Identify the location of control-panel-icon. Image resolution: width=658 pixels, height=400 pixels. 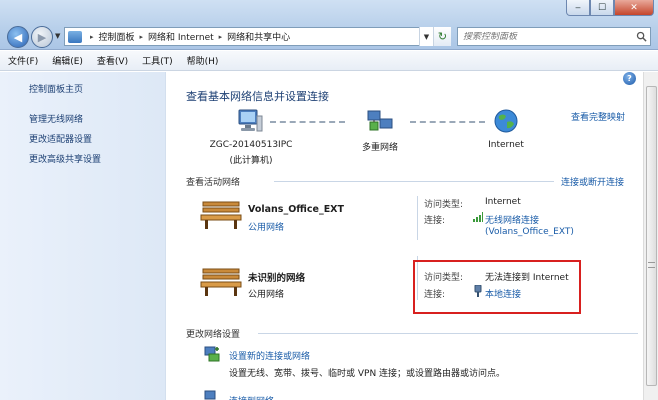
(75, 36).